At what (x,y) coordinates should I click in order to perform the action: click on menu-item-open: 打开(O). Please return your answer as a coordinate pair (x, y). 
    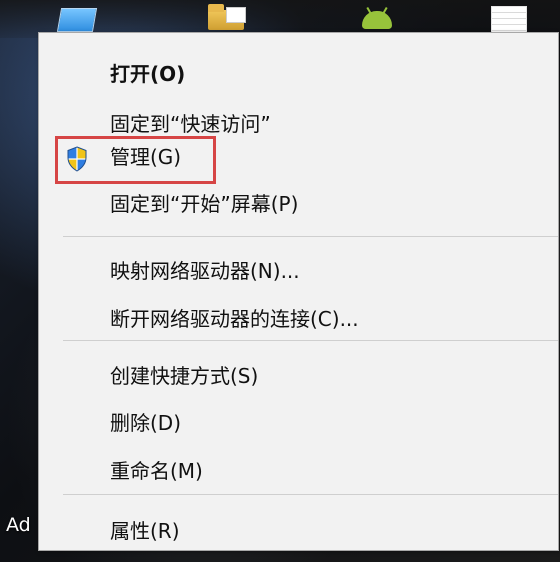
    Looking at the image, I should click on (298, 75).